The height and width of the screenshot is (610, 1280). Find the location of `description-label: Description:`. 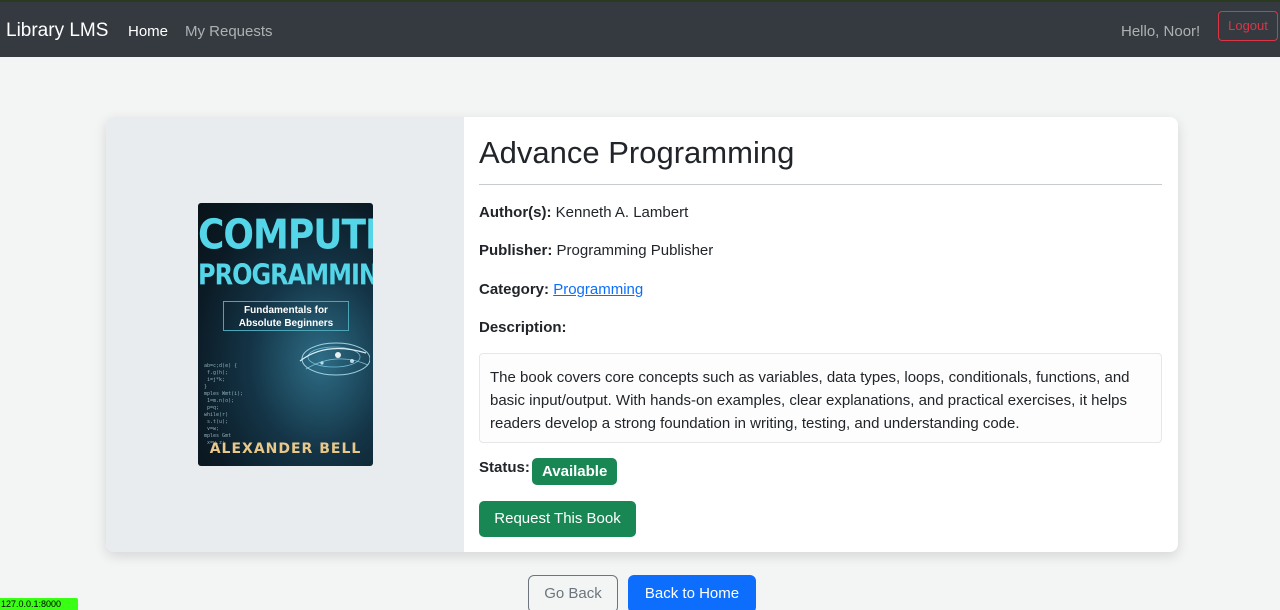

description-label: Description: is located at coordinates (523, 327).